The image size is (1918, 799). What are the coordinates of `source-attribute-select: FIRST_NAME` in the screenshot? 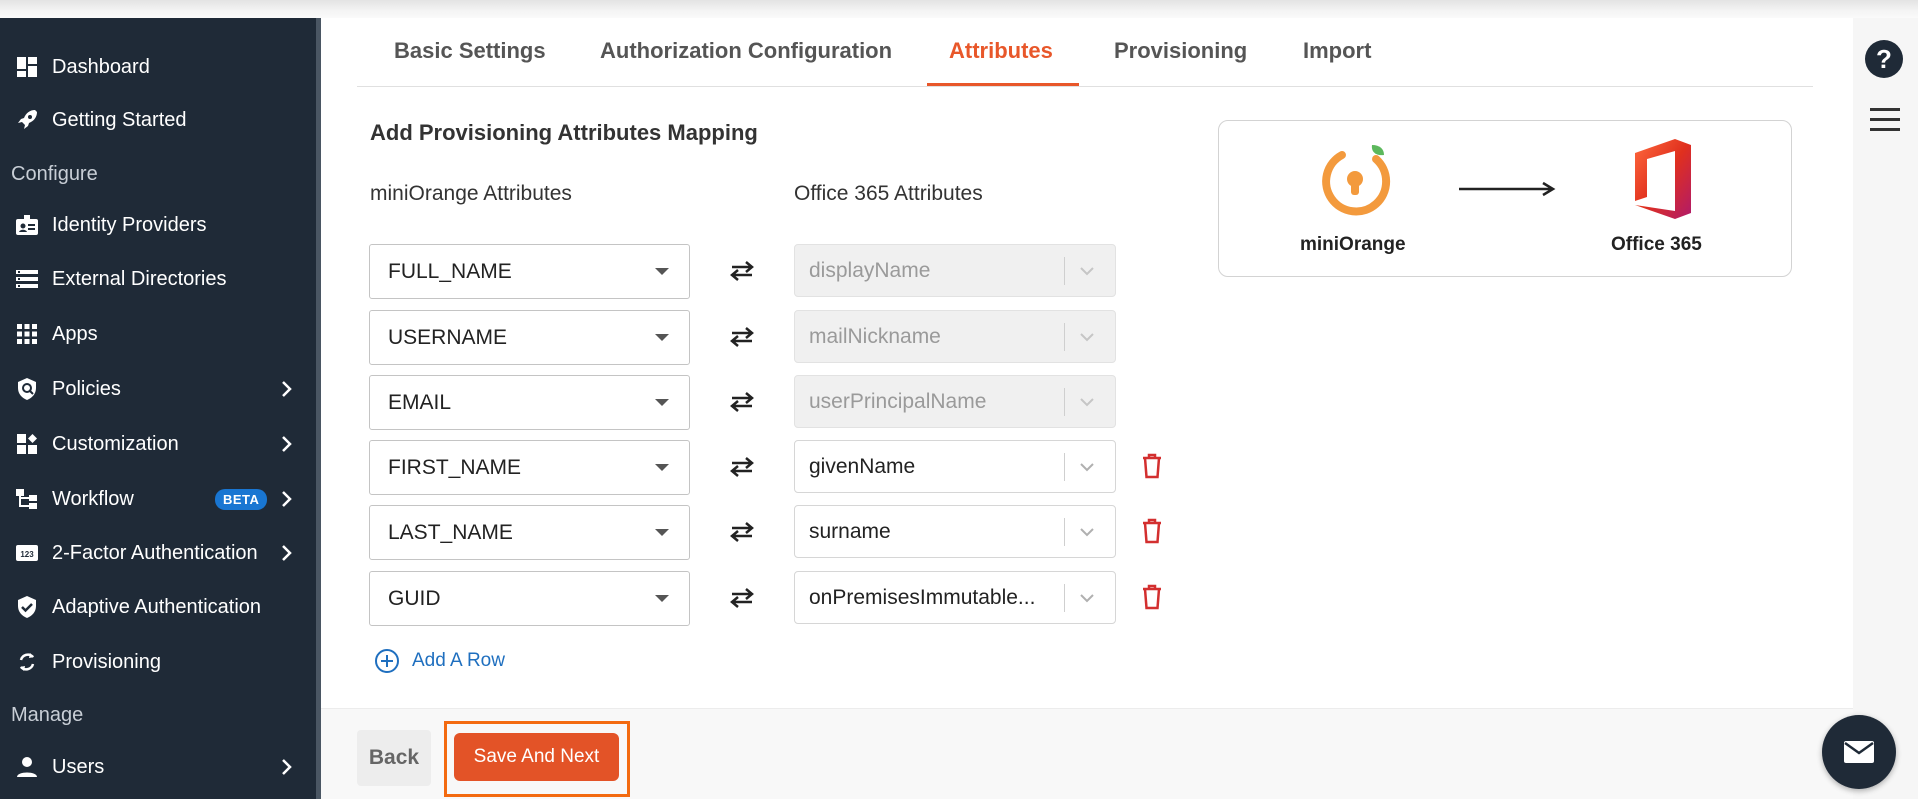 It's located at (529, 467).